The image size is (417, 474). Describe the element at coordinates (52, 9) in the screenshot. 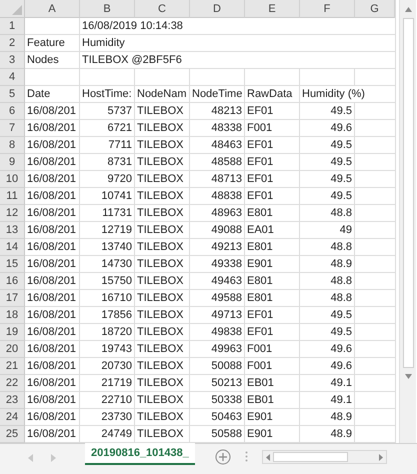

I see `column-header: A` at that location.